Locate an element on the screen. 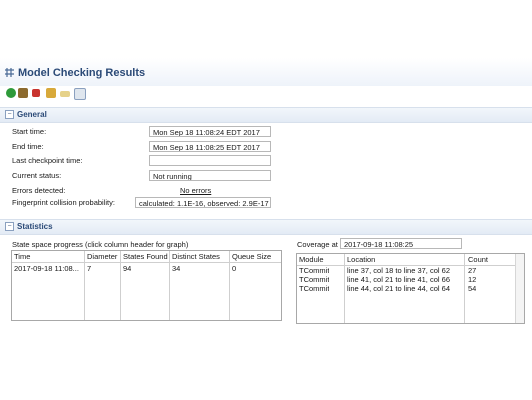  col-time: Time is located at coordinates (48, 257).